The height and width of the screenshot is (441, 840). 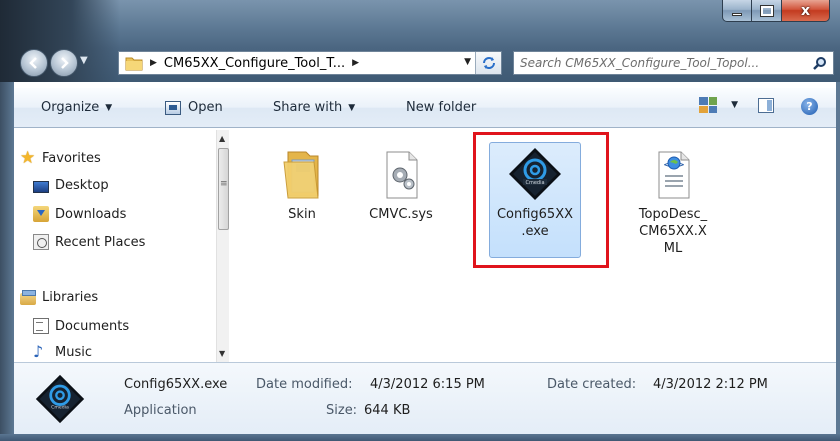 I want to click on file-name-line2: .exe, so click(x=535, y=231).